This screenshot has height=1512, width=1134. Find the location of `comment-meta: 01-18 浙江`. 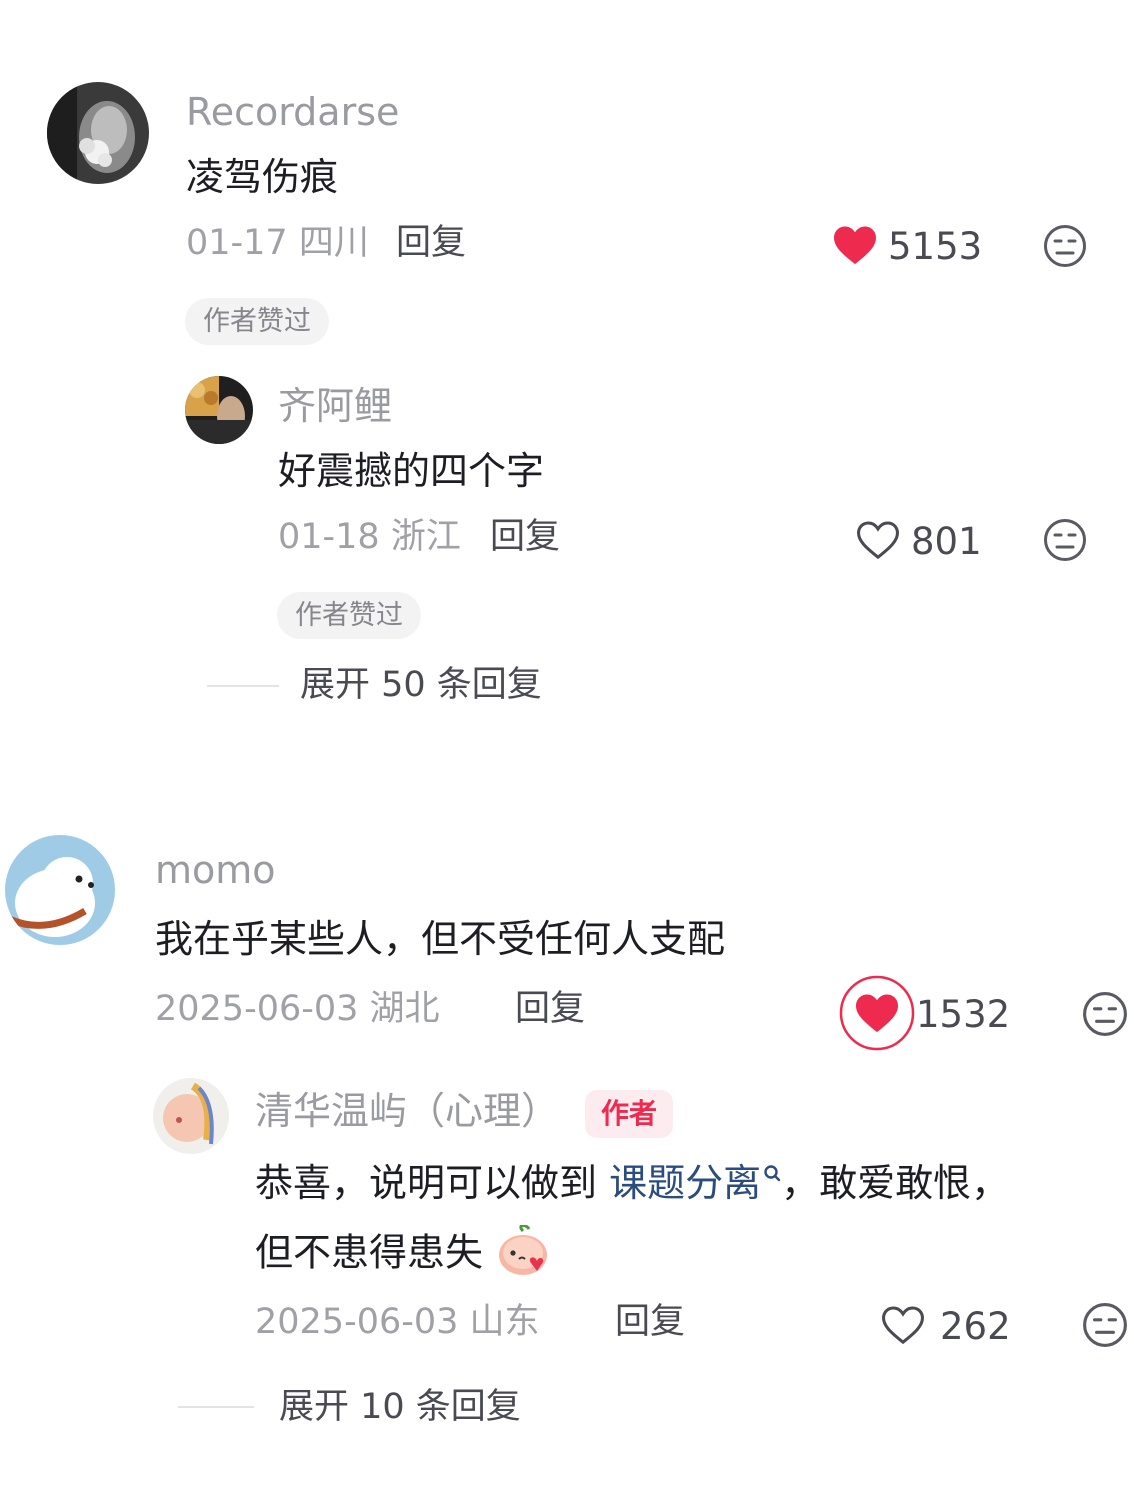

comment-meta: 01-18 浙江 is located at coordinates (369, 537).